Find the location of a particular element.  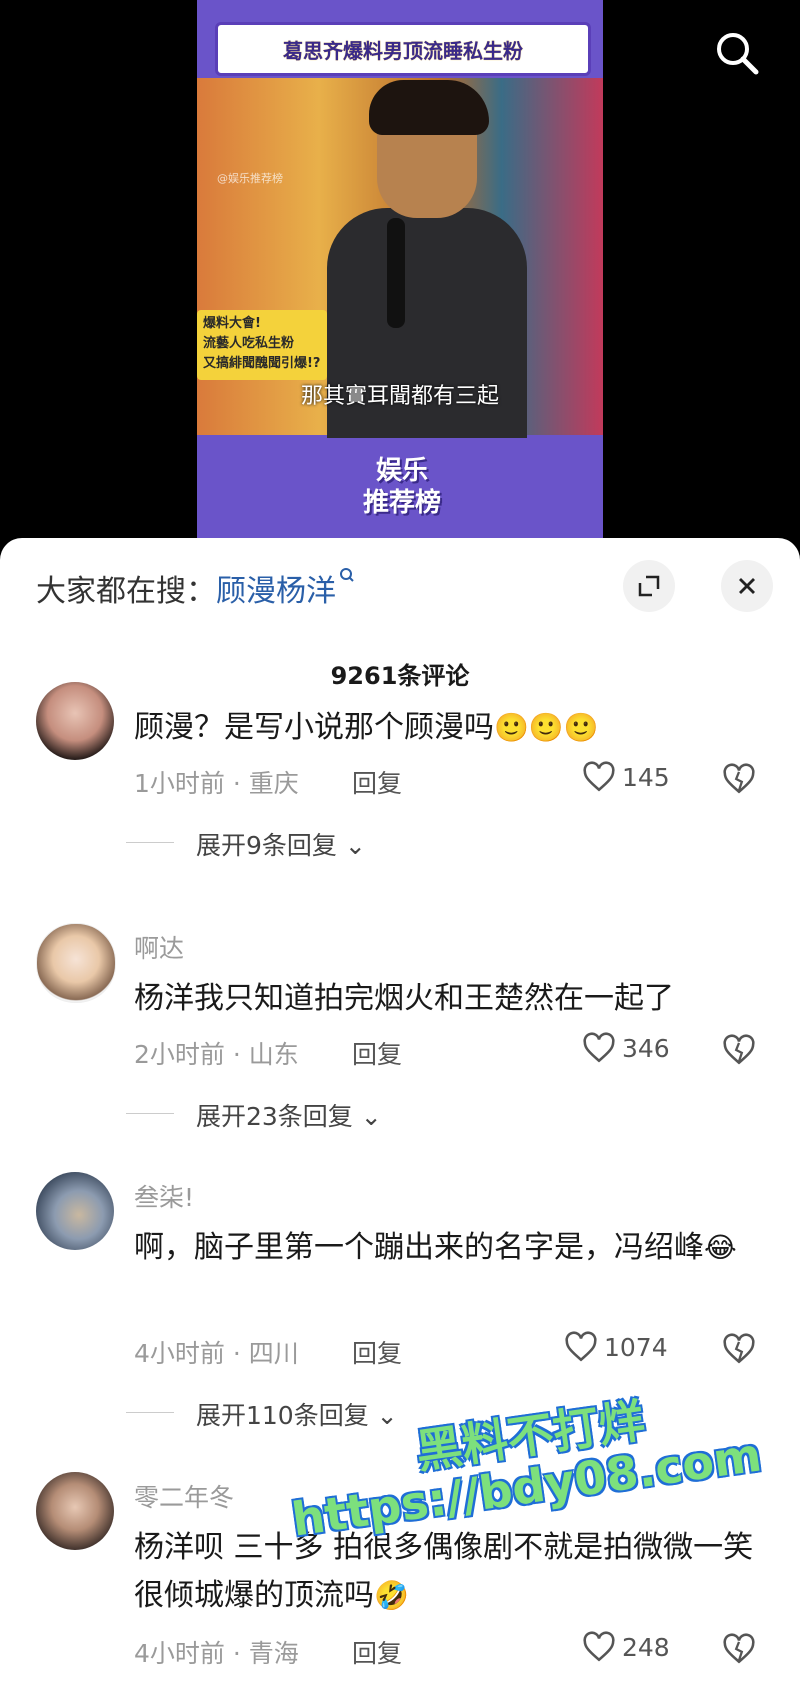

close-sheet-button is located at coordinates (747, 586).